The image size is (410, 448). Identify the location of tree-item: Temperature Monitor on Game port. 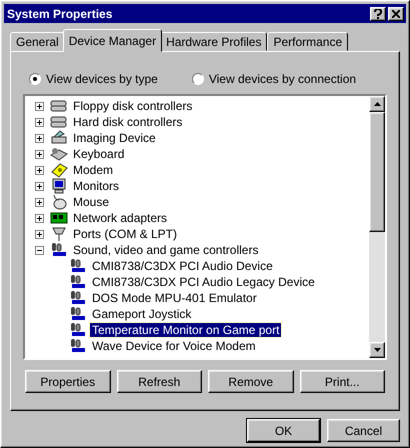
(186, 330).